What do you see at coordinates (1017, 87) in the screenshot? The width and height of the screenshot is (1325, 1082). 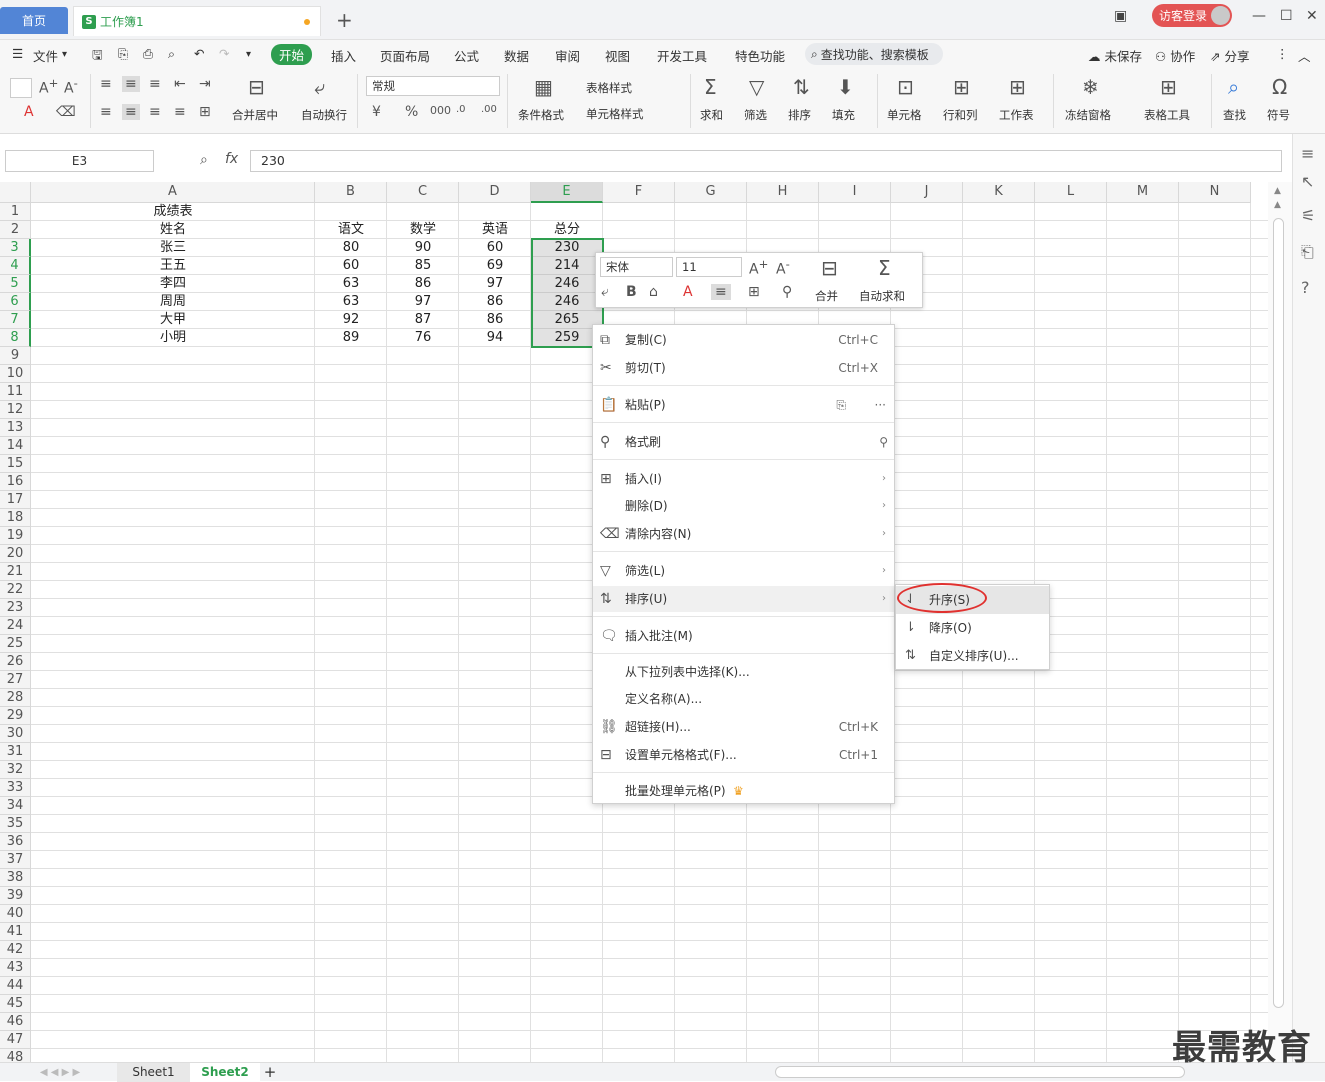 I see `worksheet-icon: ⊞` at bounding box center [1017, 87].